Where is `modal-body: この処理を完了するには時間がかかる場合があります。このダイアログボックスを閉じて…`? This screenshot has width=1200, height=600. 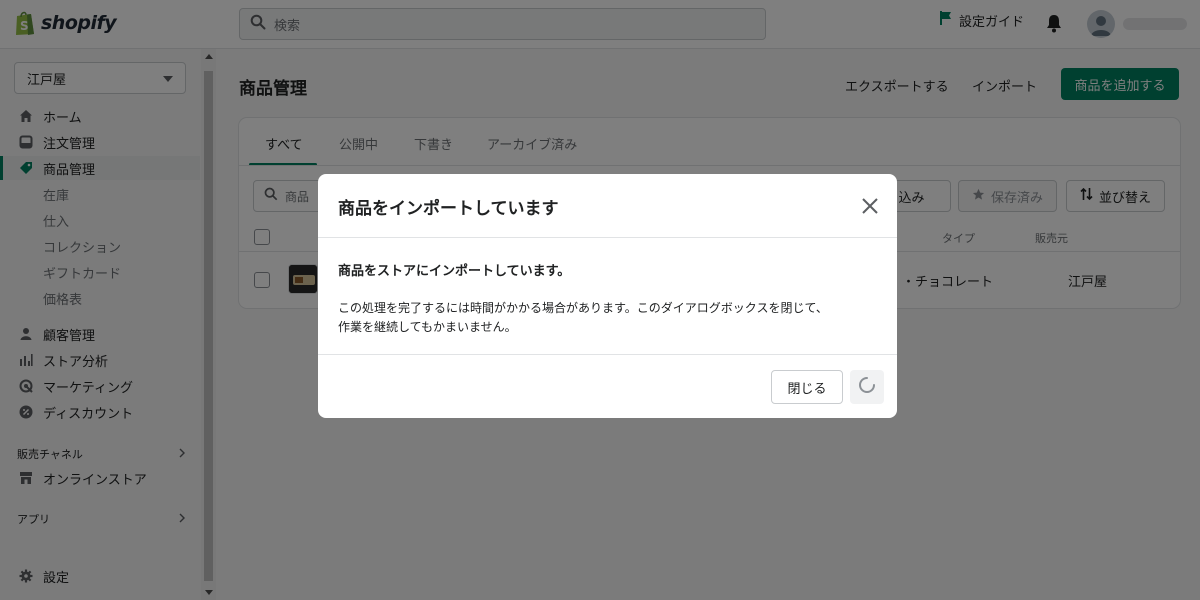
modal-body: この処理を完了するには時間がかかる場合があります。このダイアログボックスを閉じて… is located at coordinates (583, 317).